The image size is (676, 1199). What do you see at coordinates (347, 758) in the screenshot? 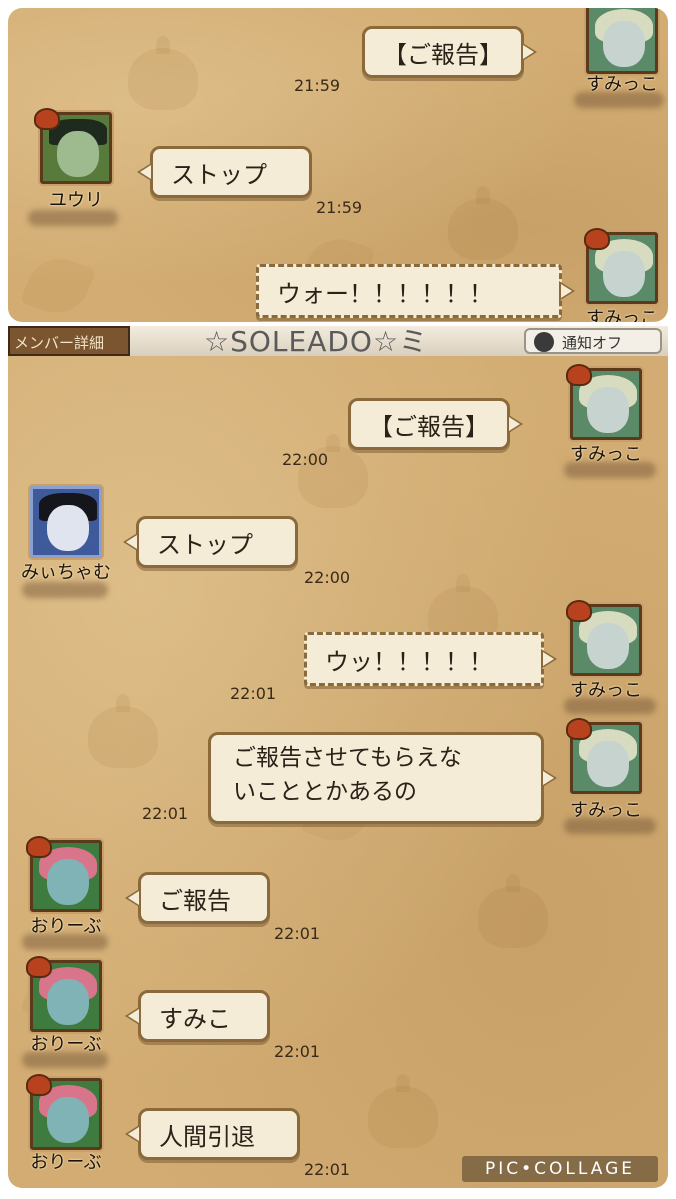
I see `message-text-line: ご報告させてもらえな` at bounding box center [347, 758].